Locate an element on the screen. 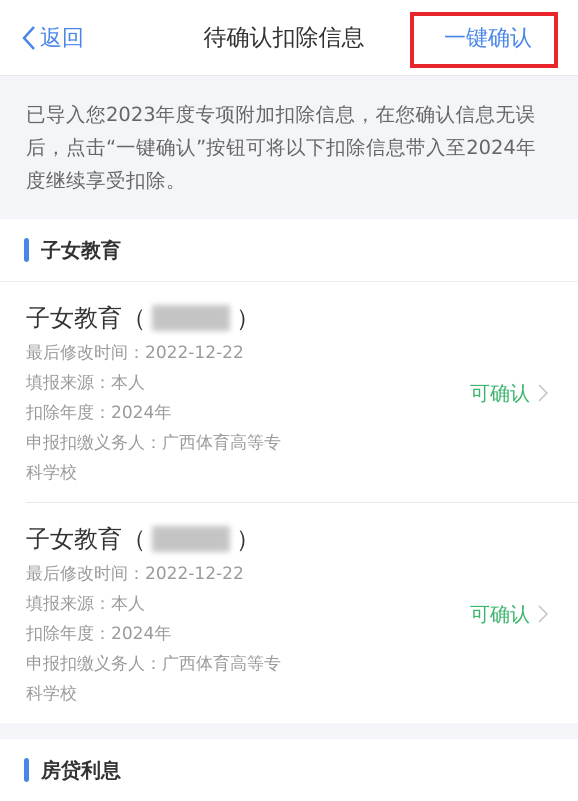 This screenshot has width=578, height=801. confirm-all-button: 一键确认 is located at coordinates (488, 37).